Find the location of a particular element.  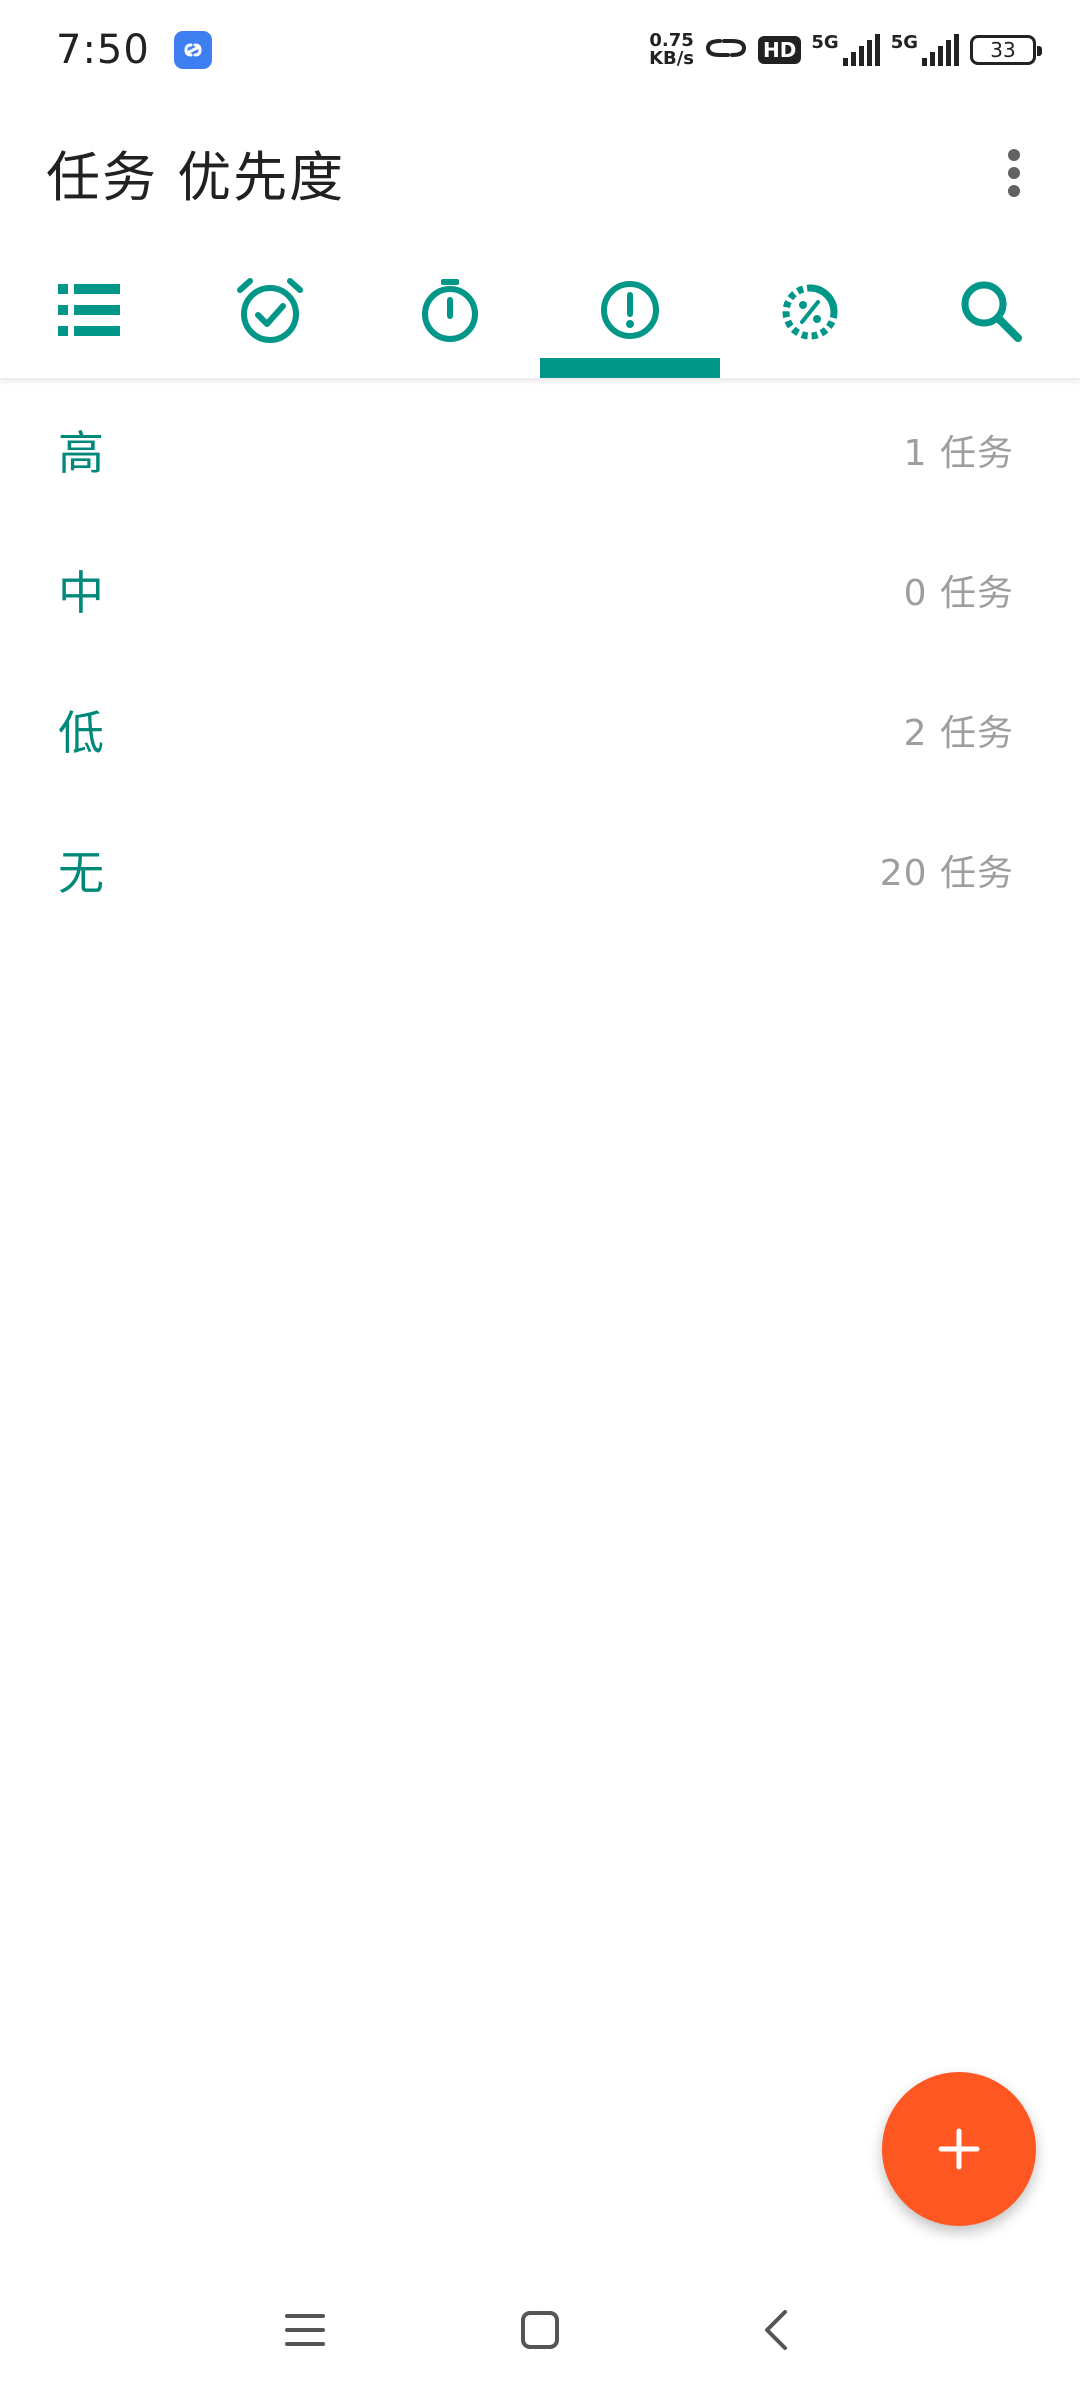

app-header: 任务 优先度 is located at coordinates (540, 172).